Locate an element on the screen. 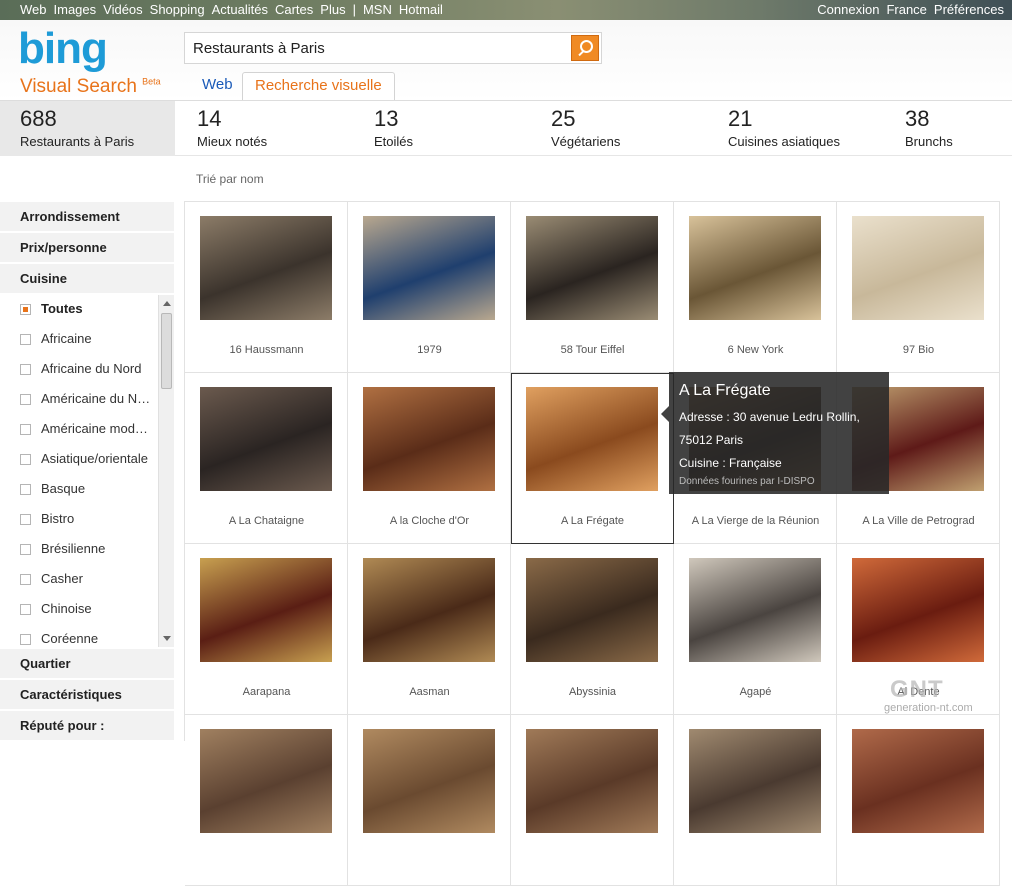 This screenshot has height=886, width=1012. stat-asian: 21 Cuisines asiatiques is located at coordinates (774, 128).